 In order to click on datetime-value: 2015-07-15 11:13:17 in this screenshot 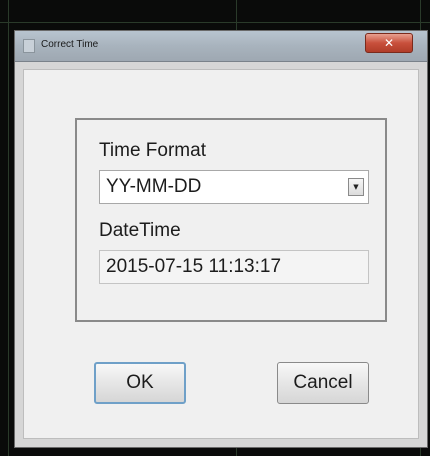, I will do `click(194, 266)`.